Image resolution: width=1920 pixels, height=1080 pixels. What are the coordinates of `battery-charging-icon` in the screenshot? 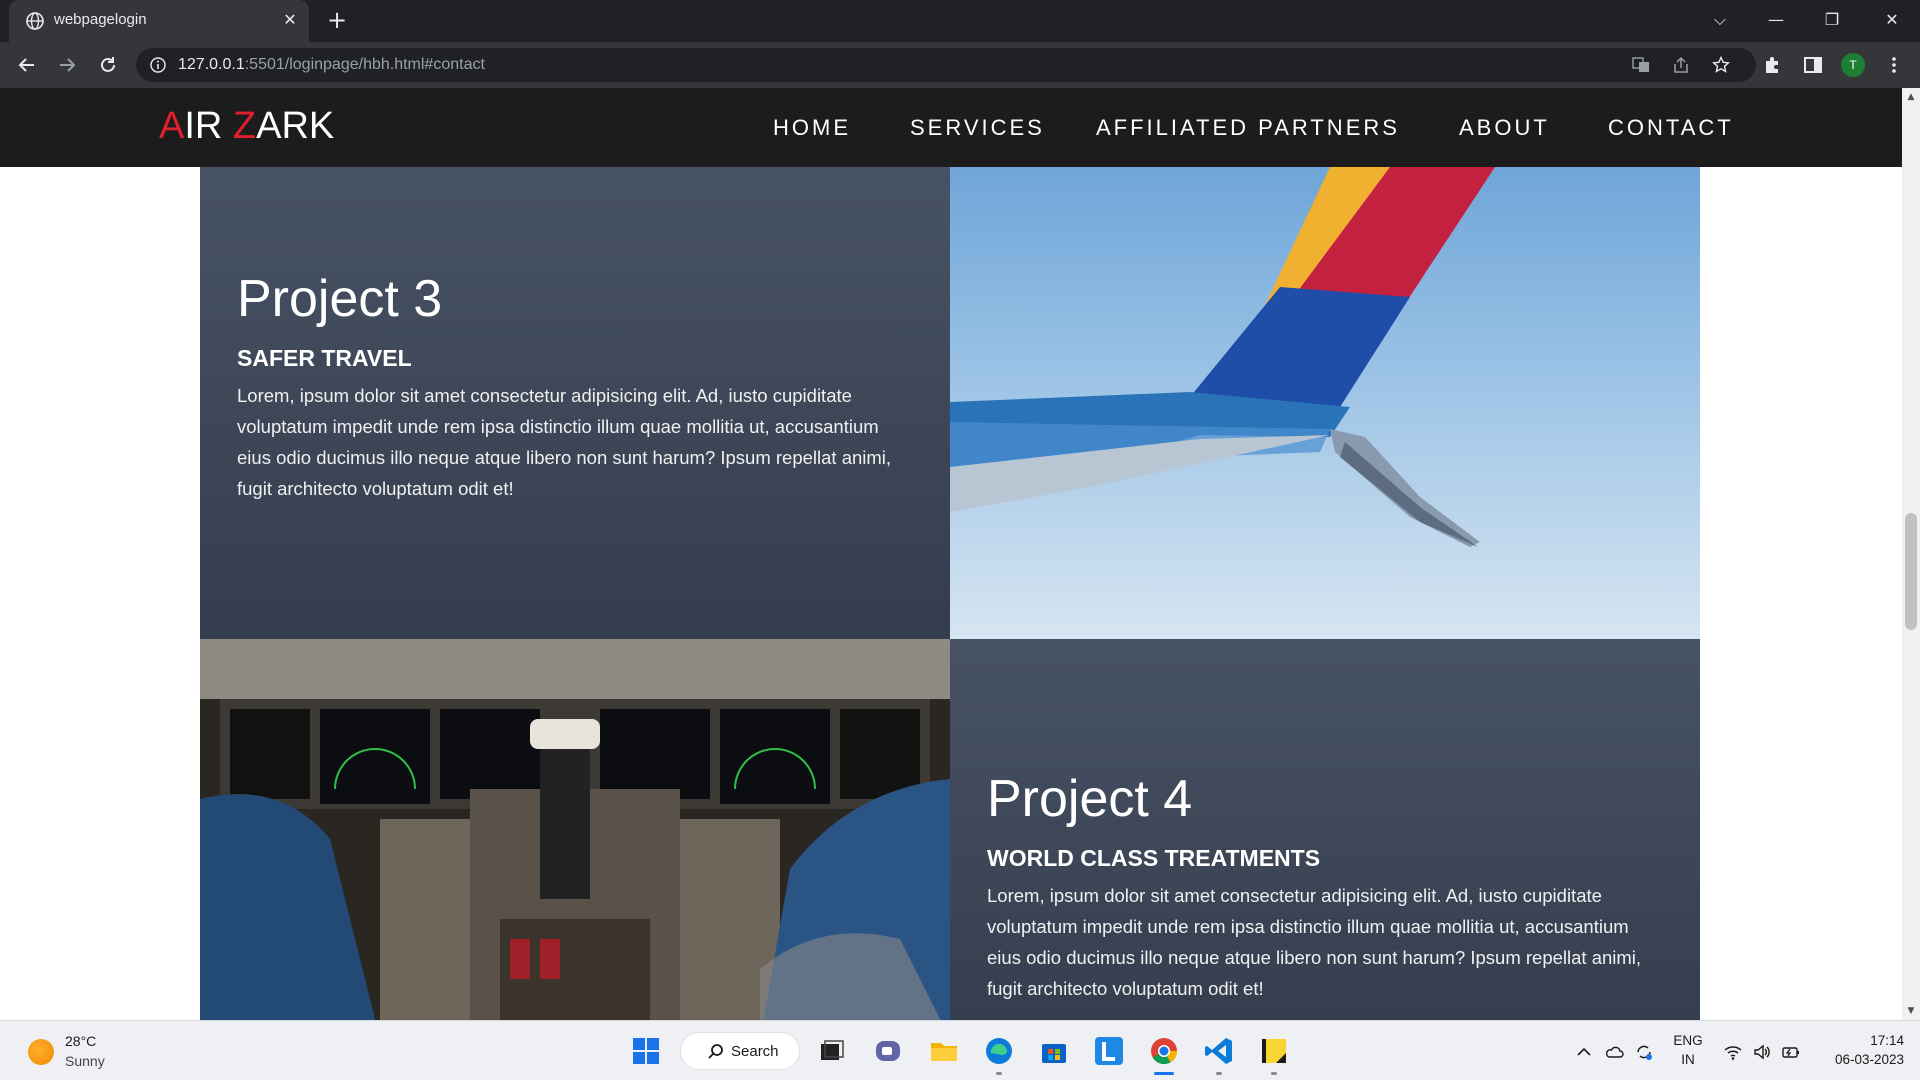 It's located at (1791, 1052).